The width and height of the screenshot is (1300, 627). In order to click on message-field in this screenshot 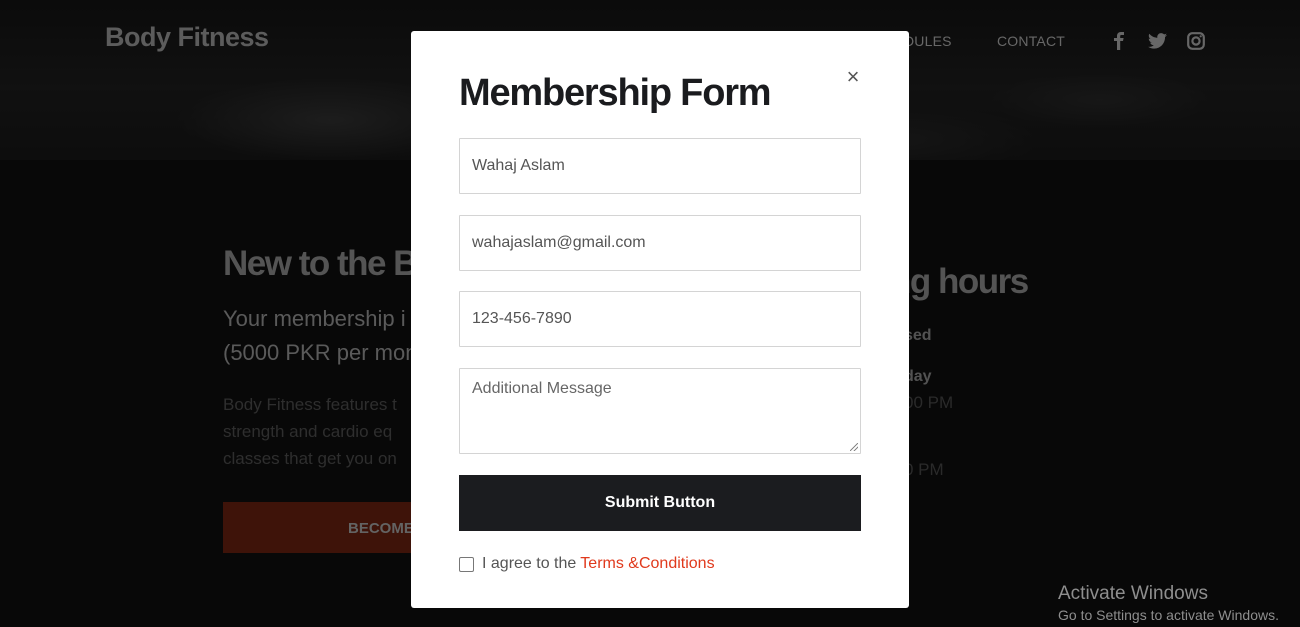, I will do `click(660, 411)`.